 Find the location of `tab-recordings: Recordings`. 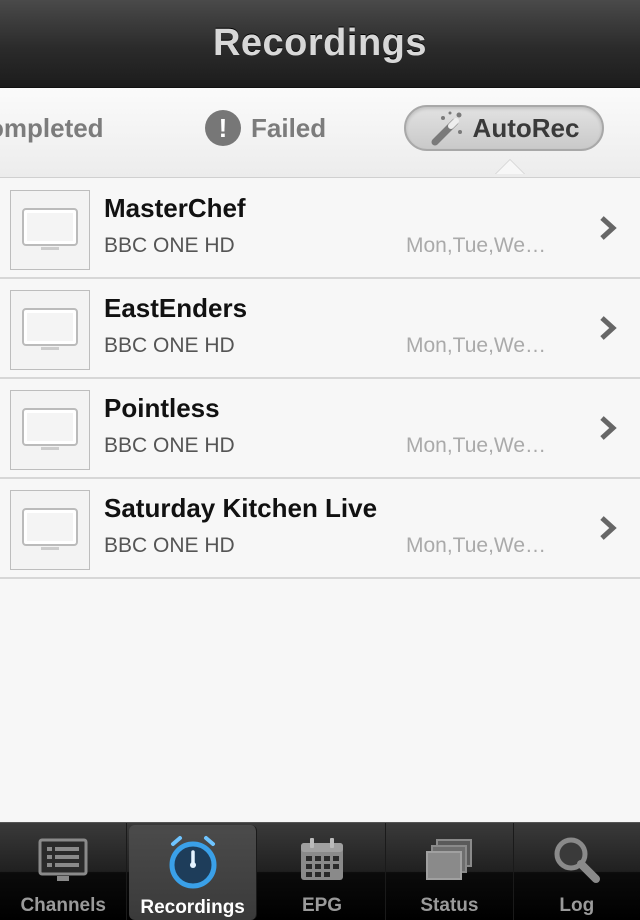

tab-recordings: Recordings is located at coordinates (193, 872).